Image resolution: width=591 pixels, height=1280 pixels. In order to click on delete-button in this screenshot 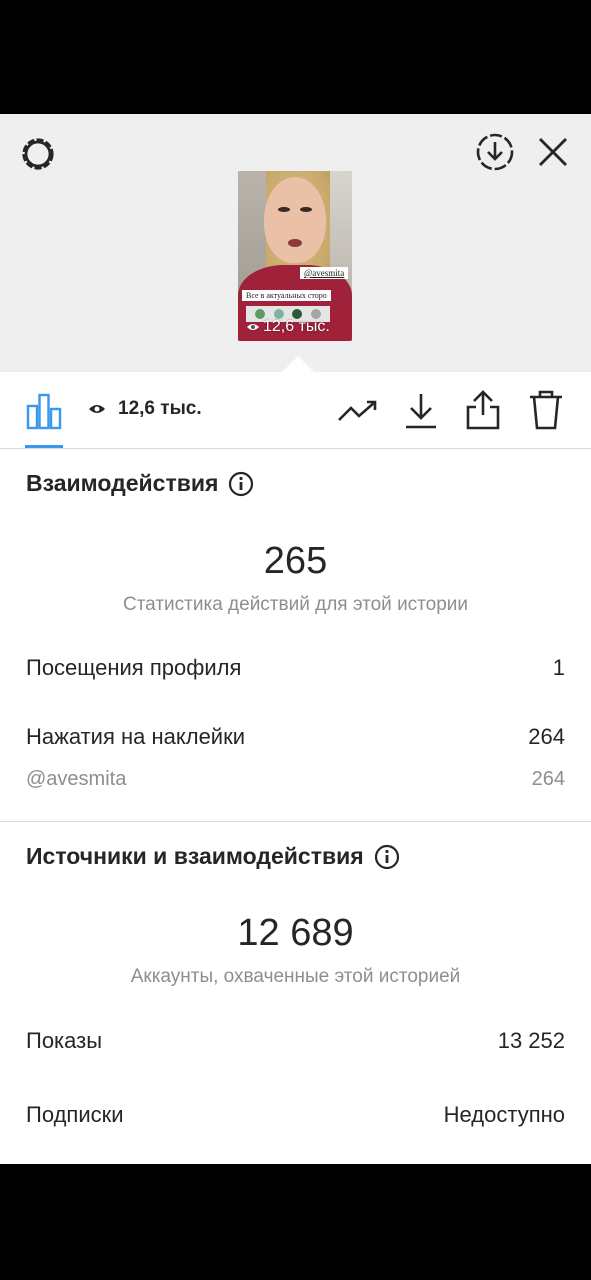, I will do `click(546, 410)`.